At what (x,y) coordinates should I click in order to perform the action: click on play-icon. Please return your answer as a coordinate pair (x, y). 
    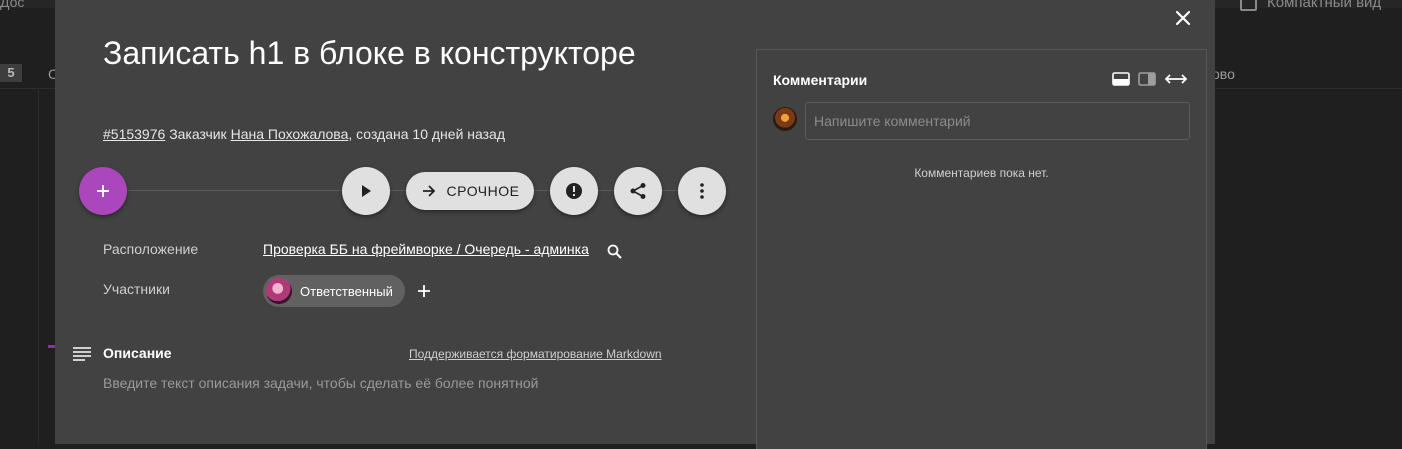
    Looking at the image, I should click on (366, 191).